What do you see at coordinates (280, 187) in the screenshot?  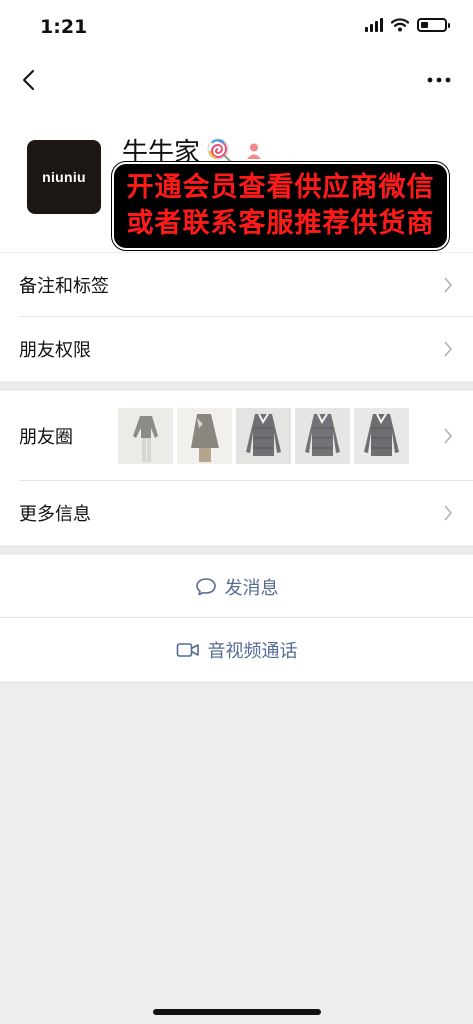 I see `promo-line-1: 开通会员查看供应商微信` at bounding box center [280, 187].